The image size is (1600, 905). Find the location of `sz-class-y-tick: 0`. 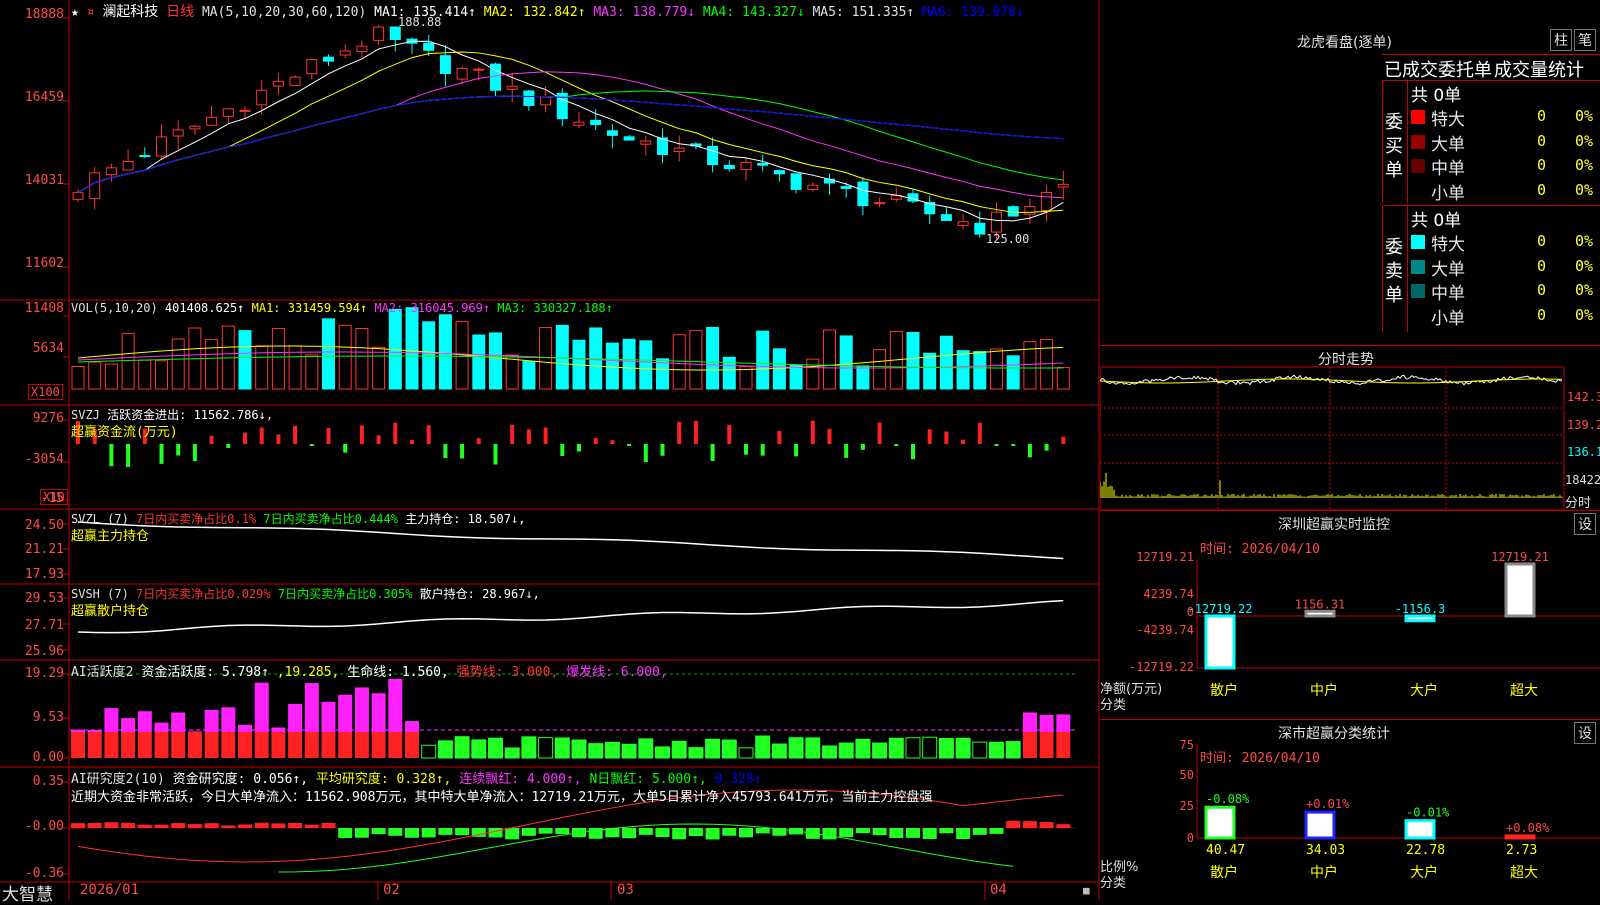

sz-class-y-tick: 0 is located at coordinates (1190, 838).